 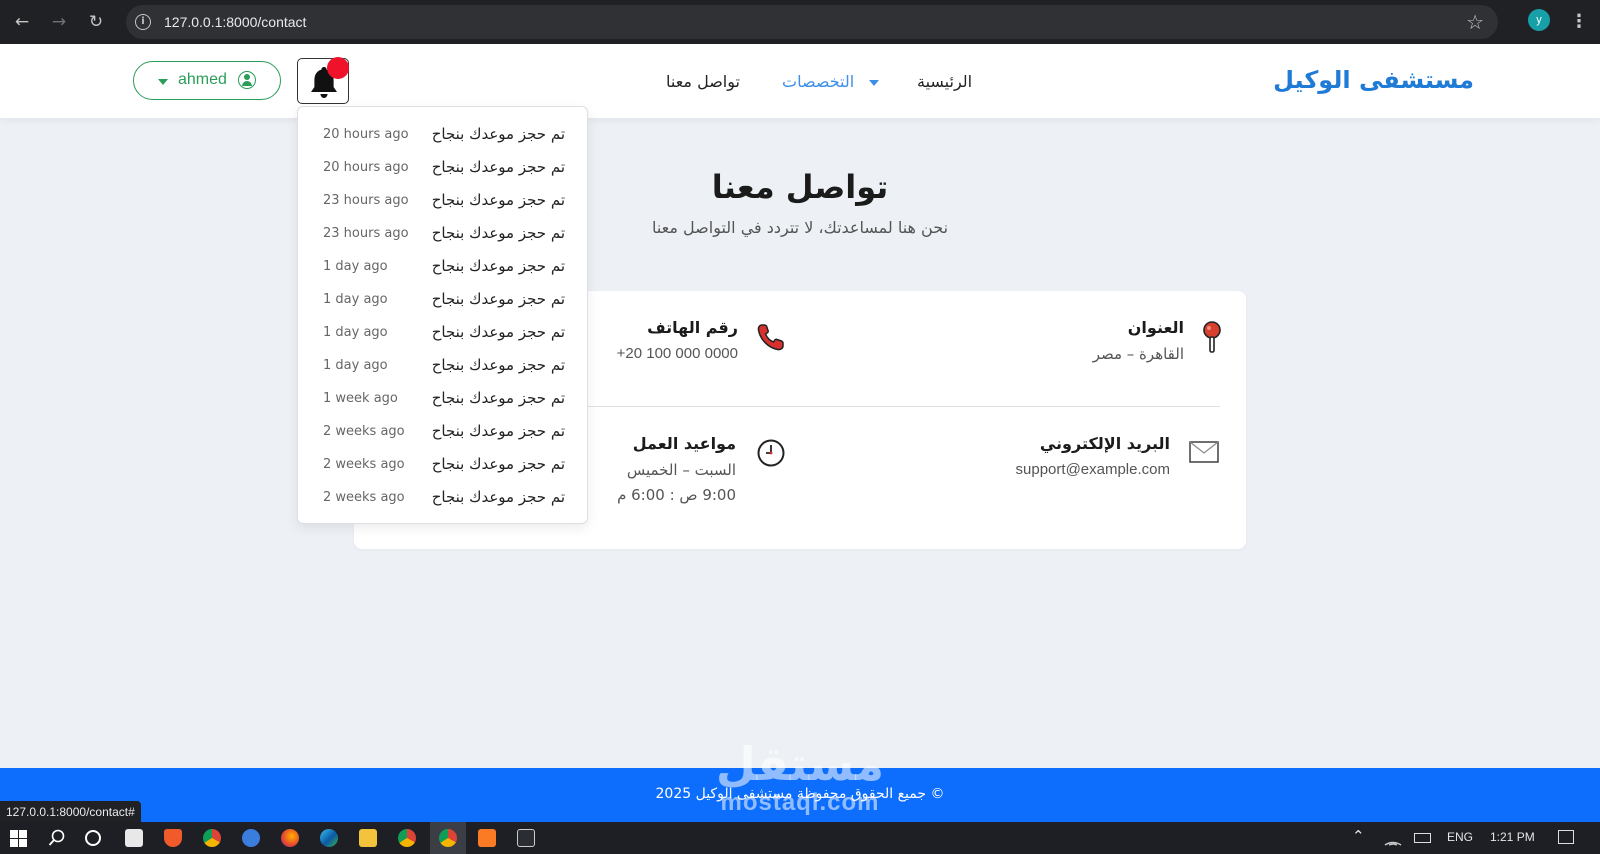 What do you see at coordinates (251, 838) in the screenshot?
I see `app-icon` at bounding box center [251, 838].